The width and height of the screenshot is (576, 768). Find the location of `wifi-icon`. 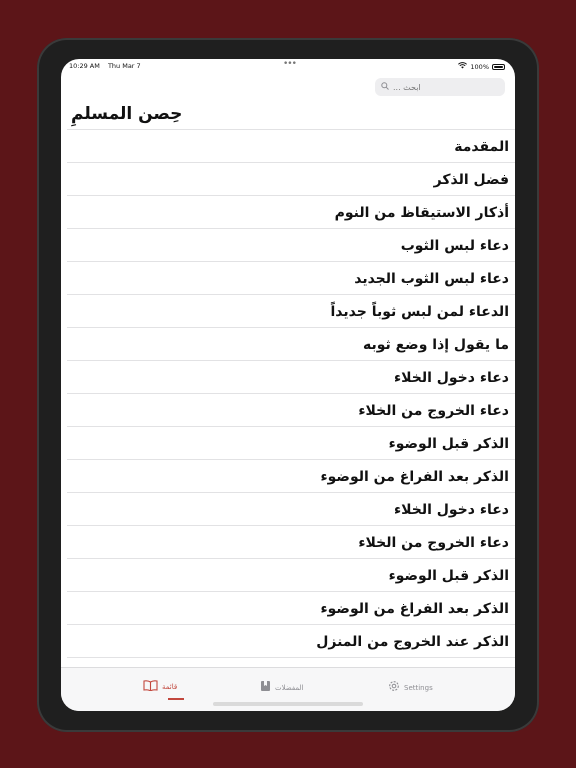

wifi-icon is located at coordinates (463, 66).